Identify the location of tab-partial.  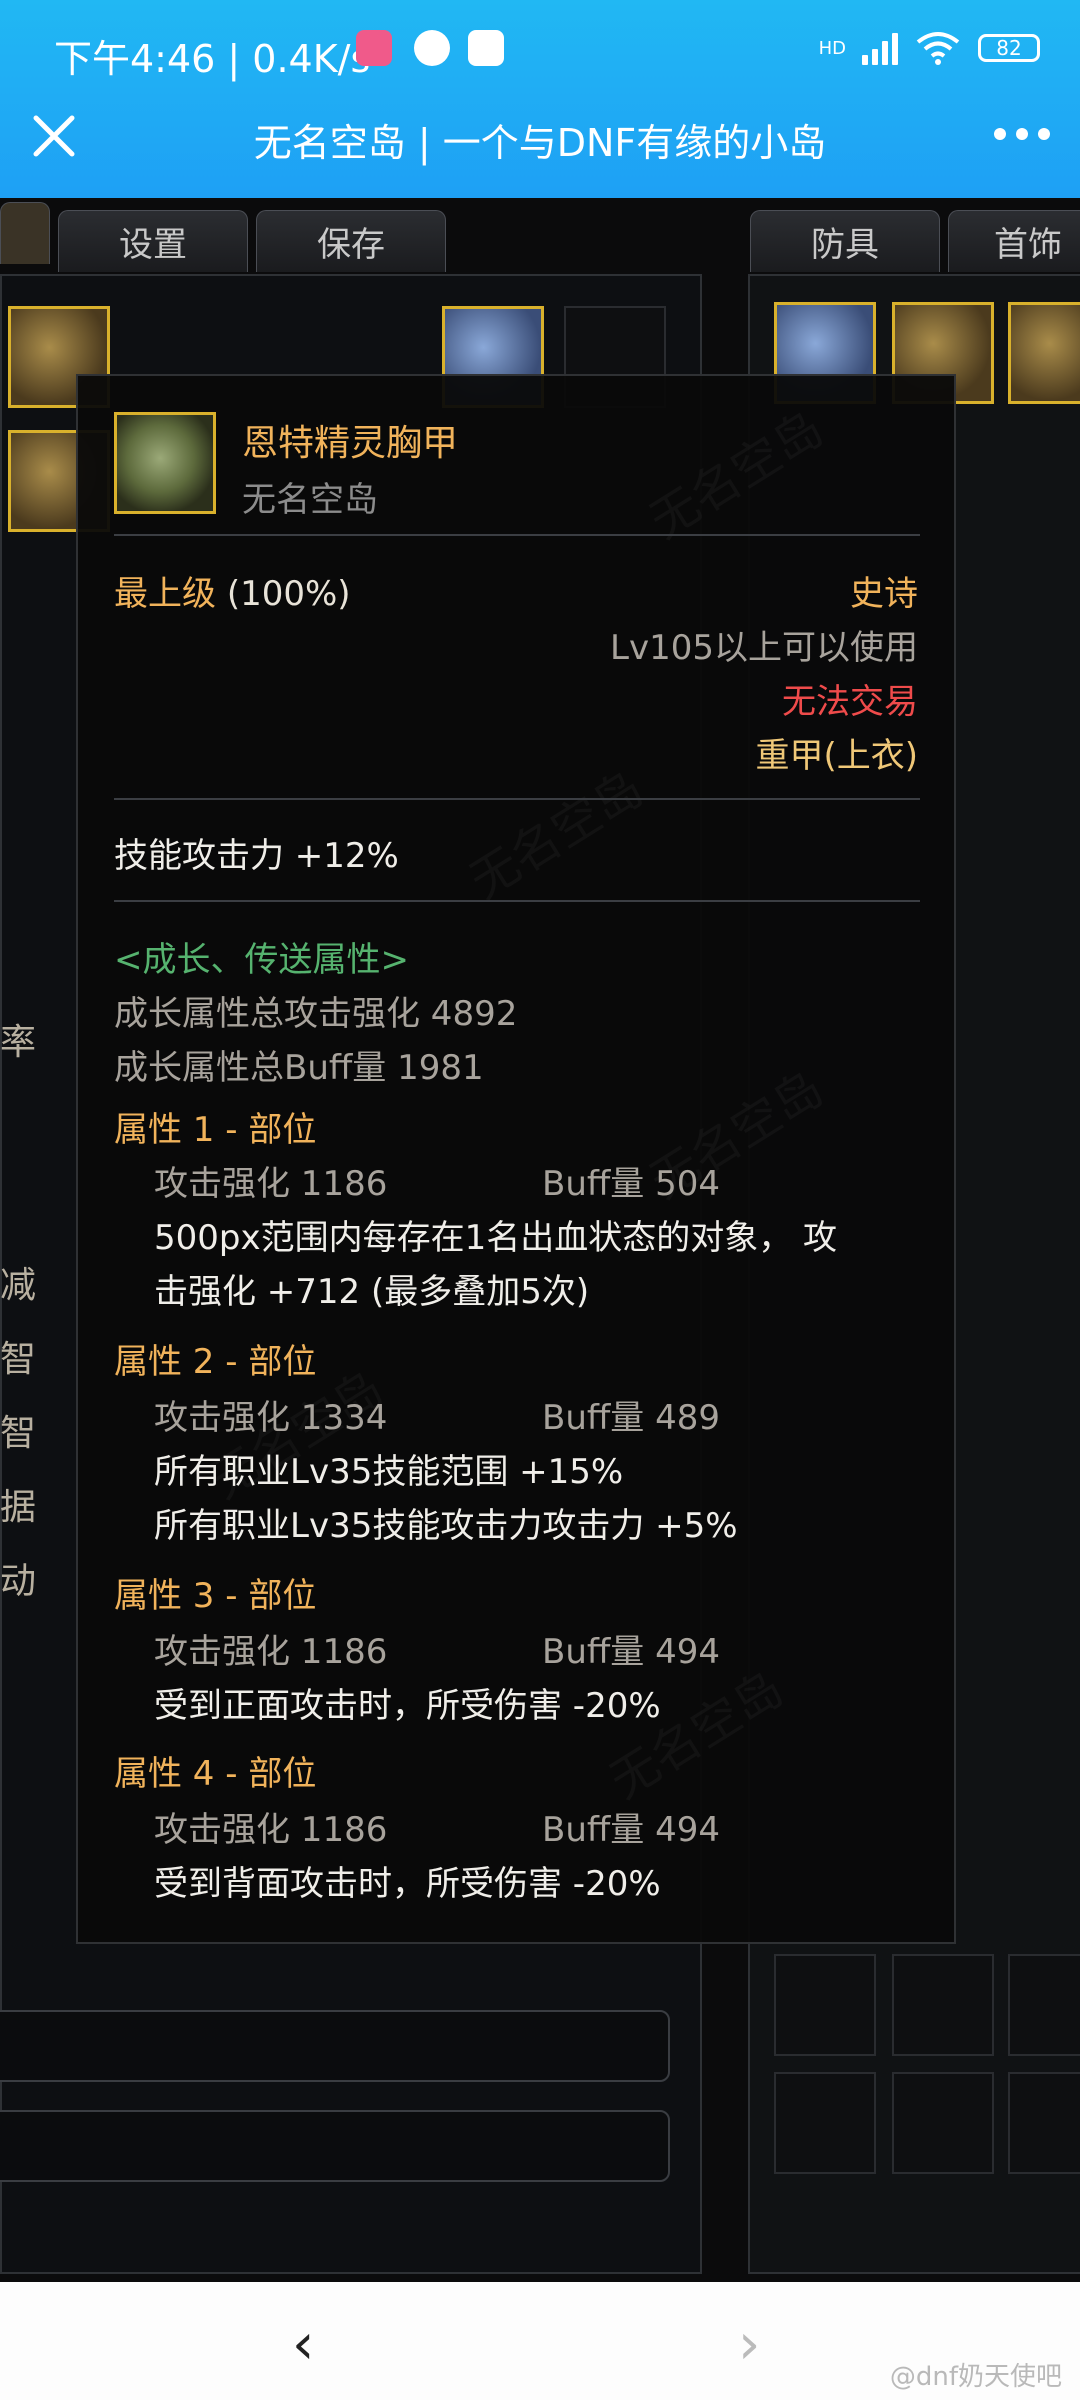
(25, 233).